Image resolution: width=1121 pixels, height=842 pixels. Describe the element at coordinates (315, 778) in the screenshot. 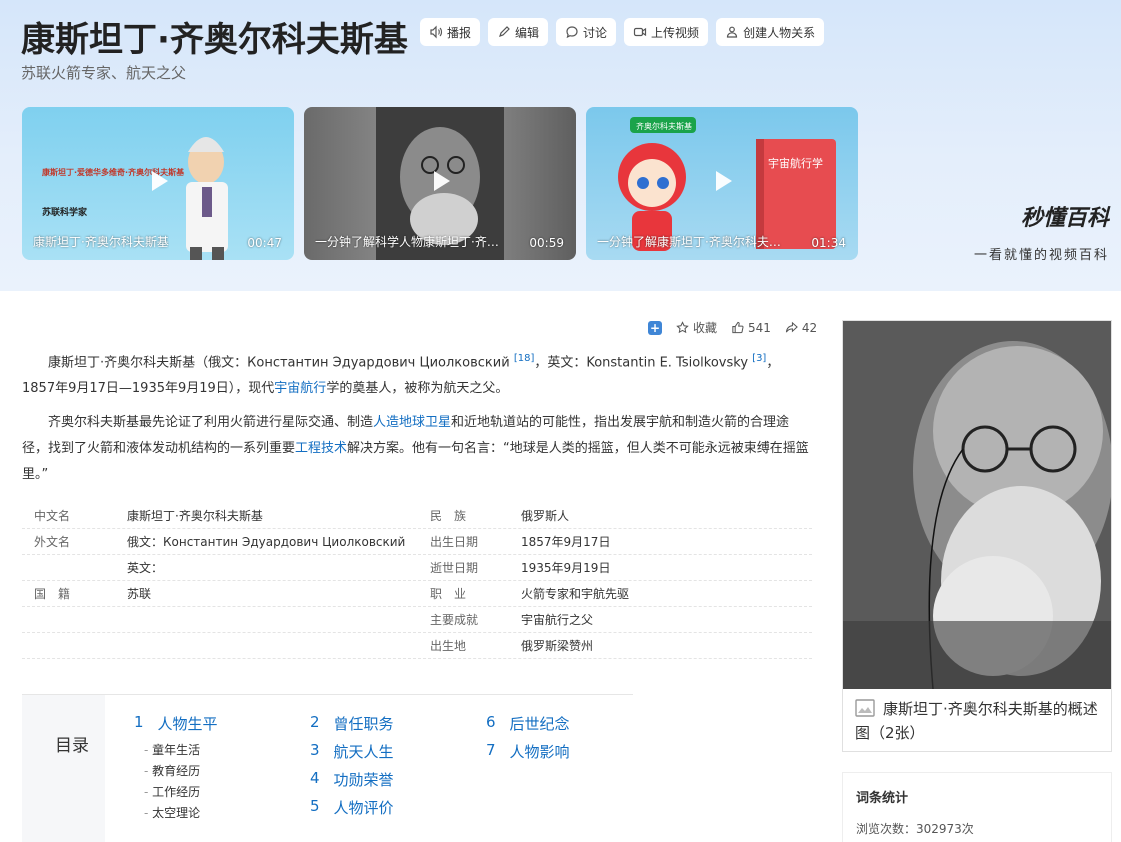

I see `toc-num: 4` at that location.